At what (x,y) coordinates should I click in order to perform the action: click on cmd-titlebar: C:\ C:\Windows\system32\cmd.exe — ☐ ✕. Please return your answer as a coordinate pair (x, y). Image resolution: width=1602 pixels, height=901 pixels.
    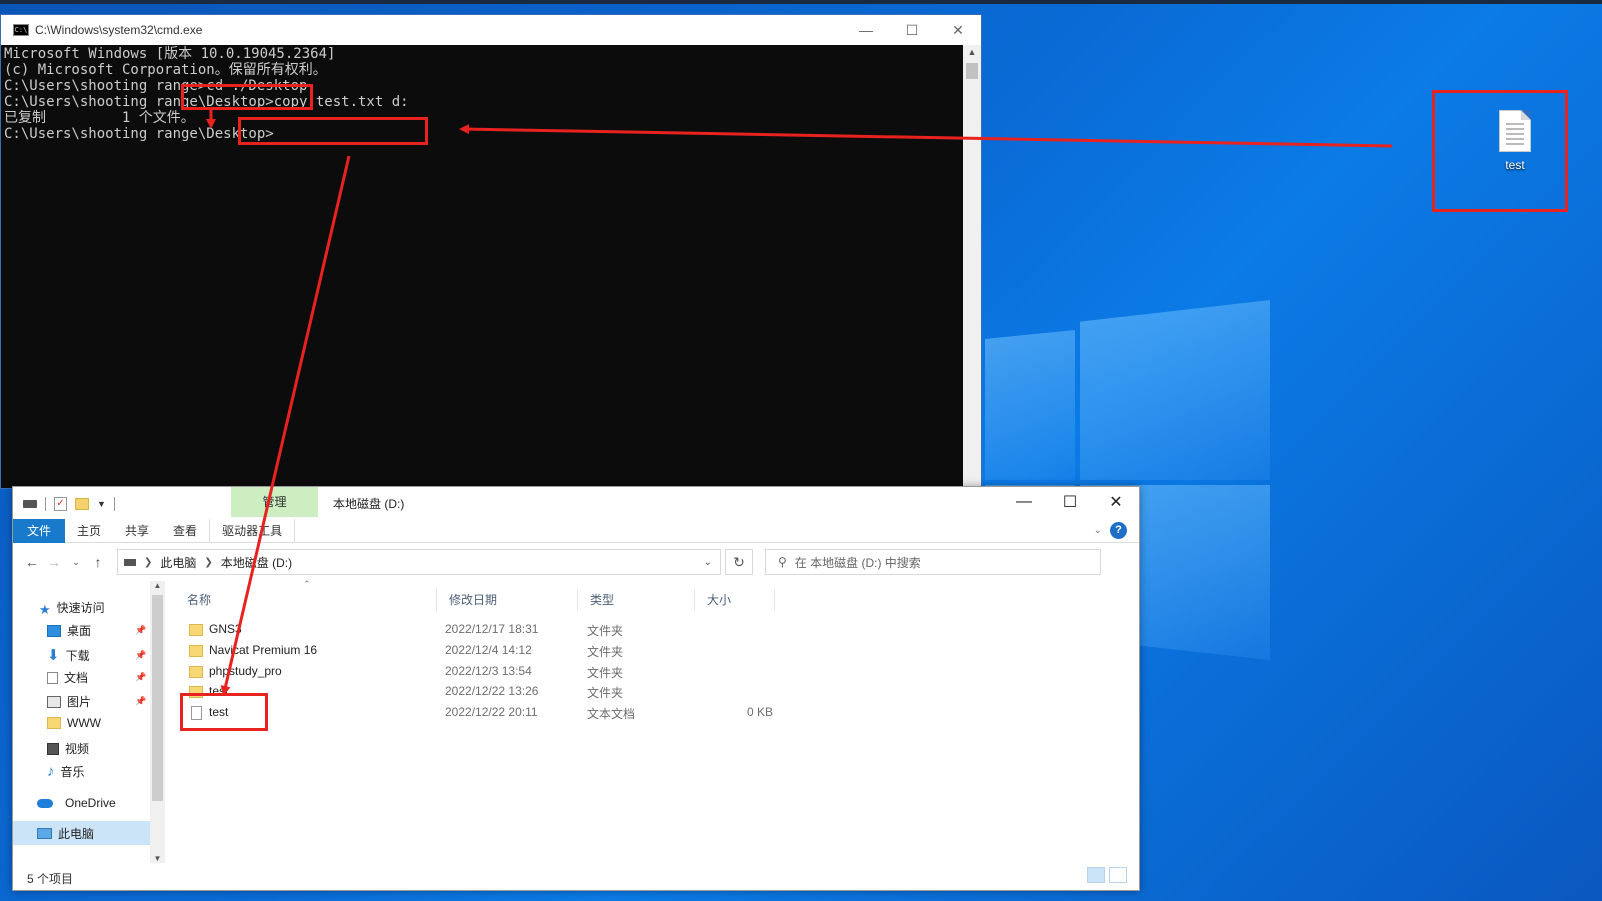
    Looking at the image, I should click on (491, 30).